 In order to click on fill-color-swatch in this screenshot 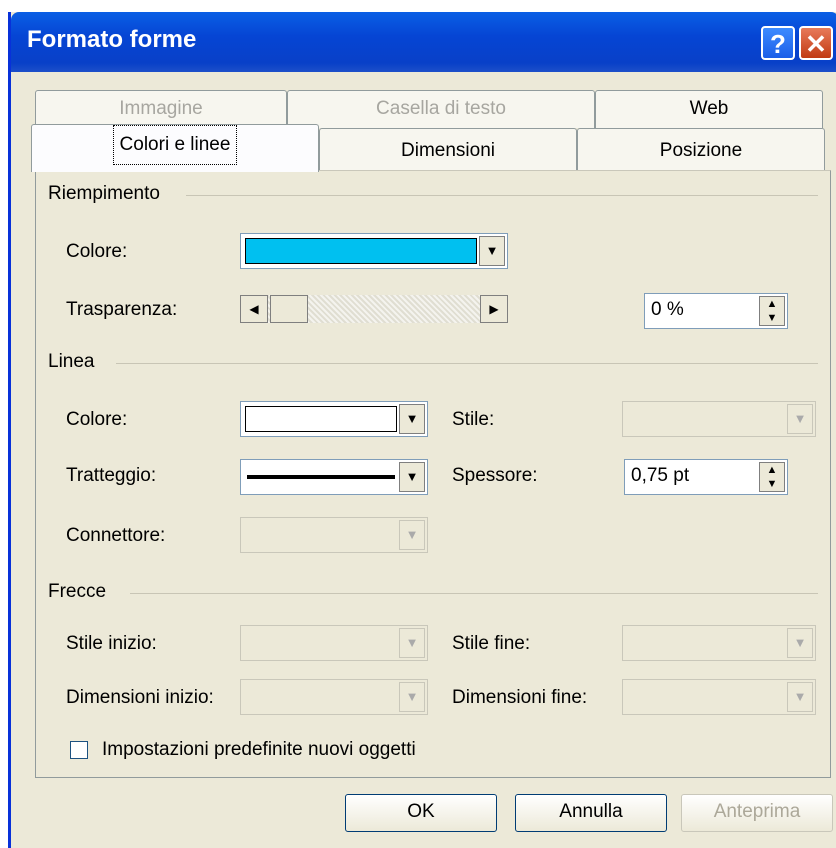, I will do `click(361, 251)`.